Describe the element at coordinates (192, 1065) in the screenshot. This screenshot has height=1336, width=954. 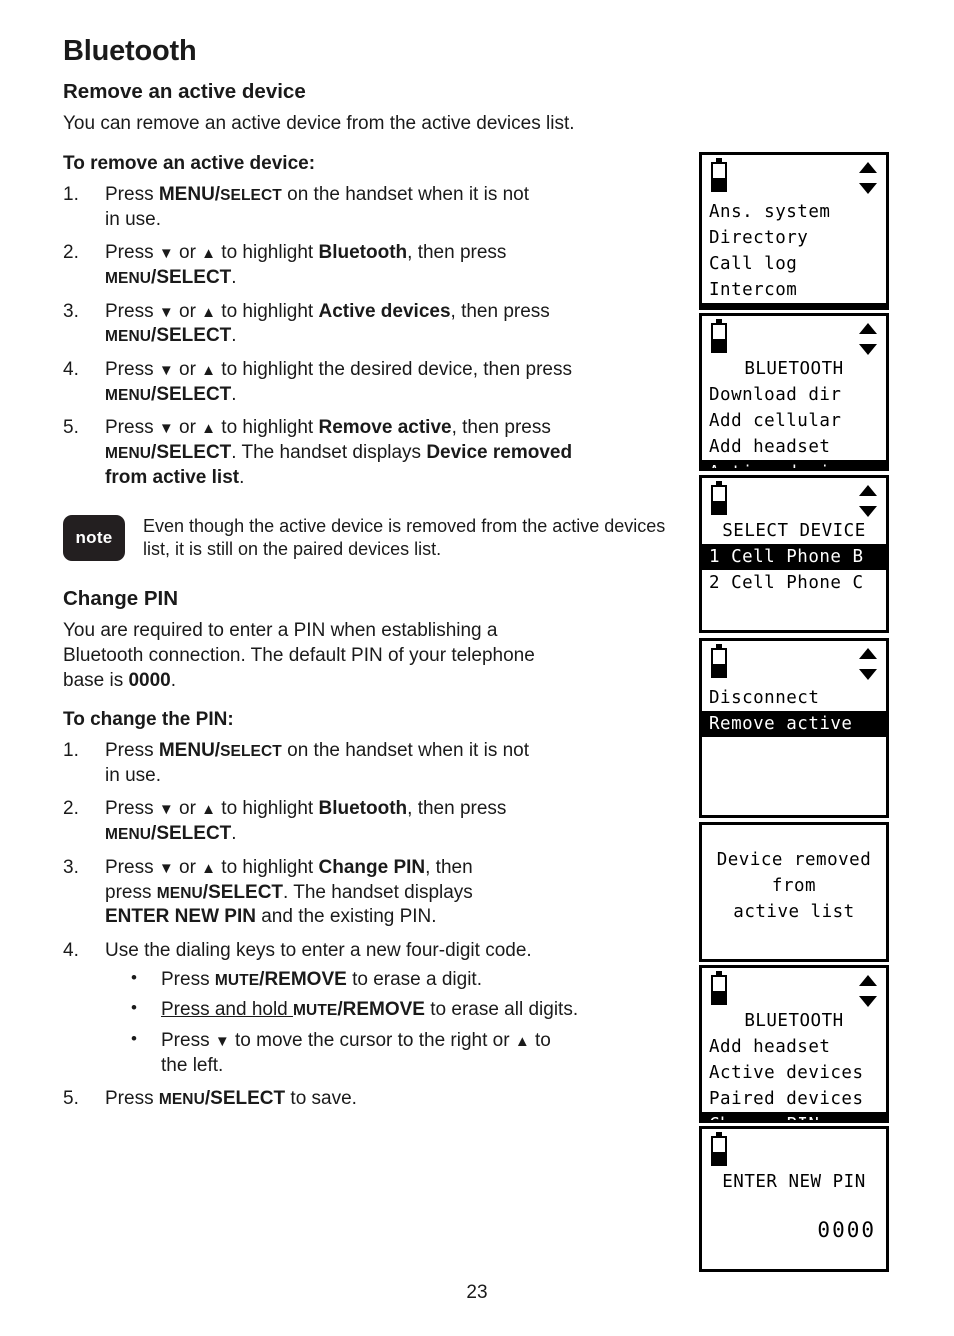
I see `bullet-tail-2: the left.` at that location.